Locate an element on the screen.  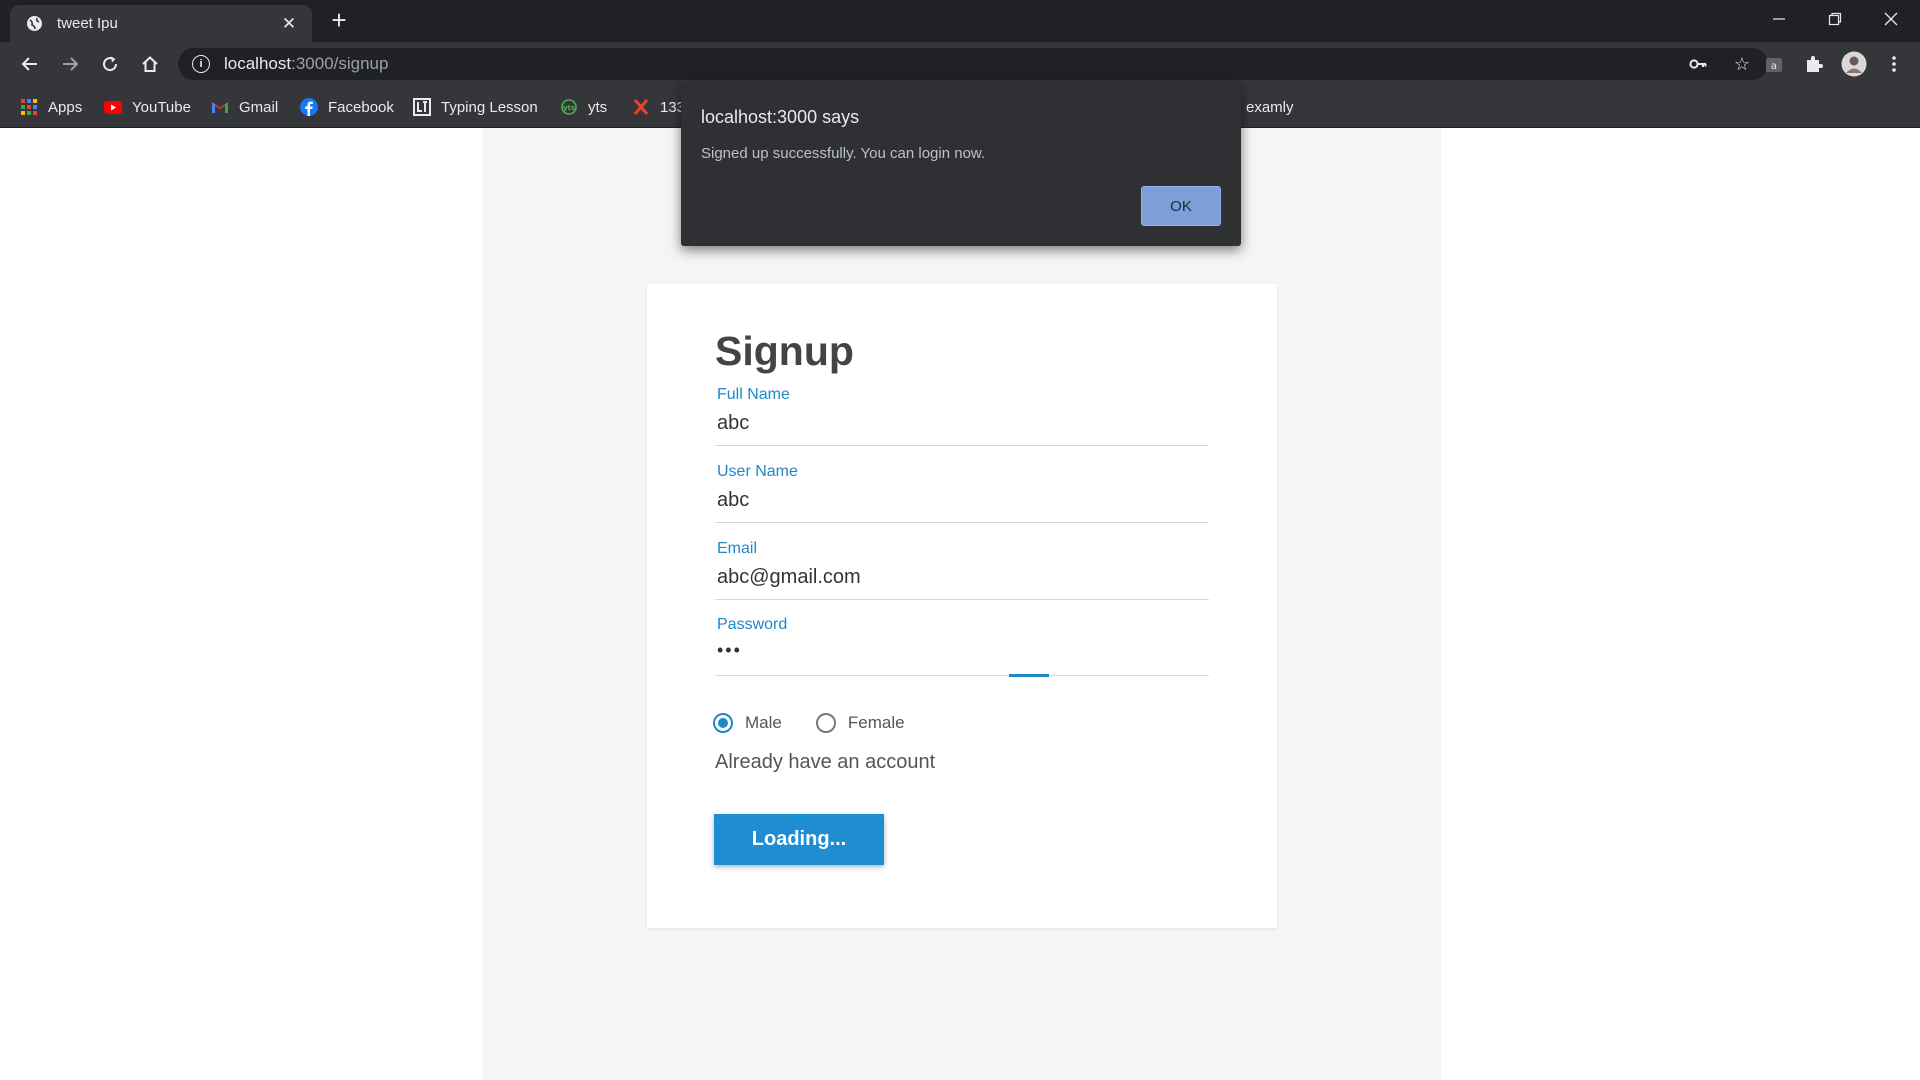
female-radio is located at coordinates (825, 723).